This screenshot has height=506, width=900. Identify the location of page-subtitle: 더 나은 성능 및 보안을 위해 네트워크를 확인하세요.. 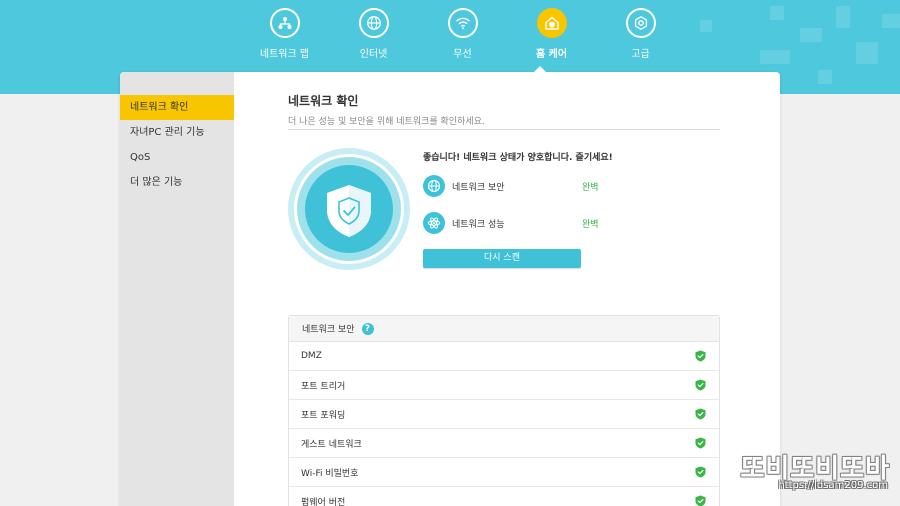
(386, 122).